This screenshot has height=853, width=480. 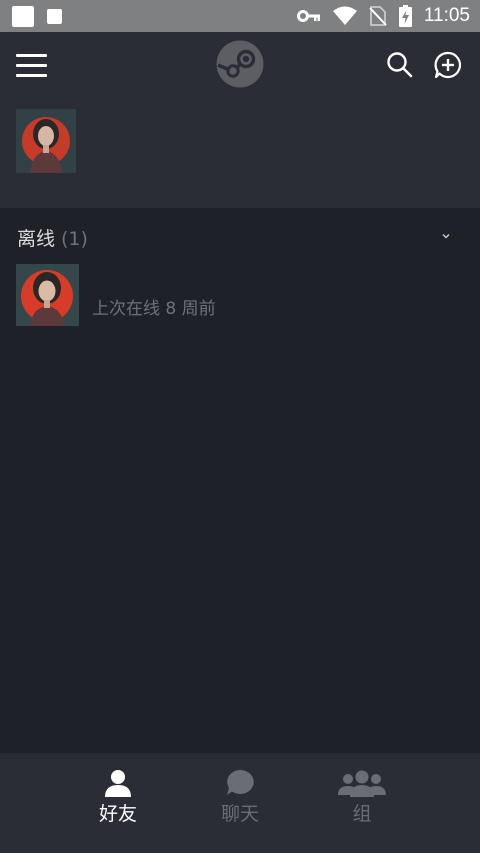 What do you see at coordinates (37, 16) in the screenshot?
I see `status-bar-notifications` at bounding box center [37, 16].